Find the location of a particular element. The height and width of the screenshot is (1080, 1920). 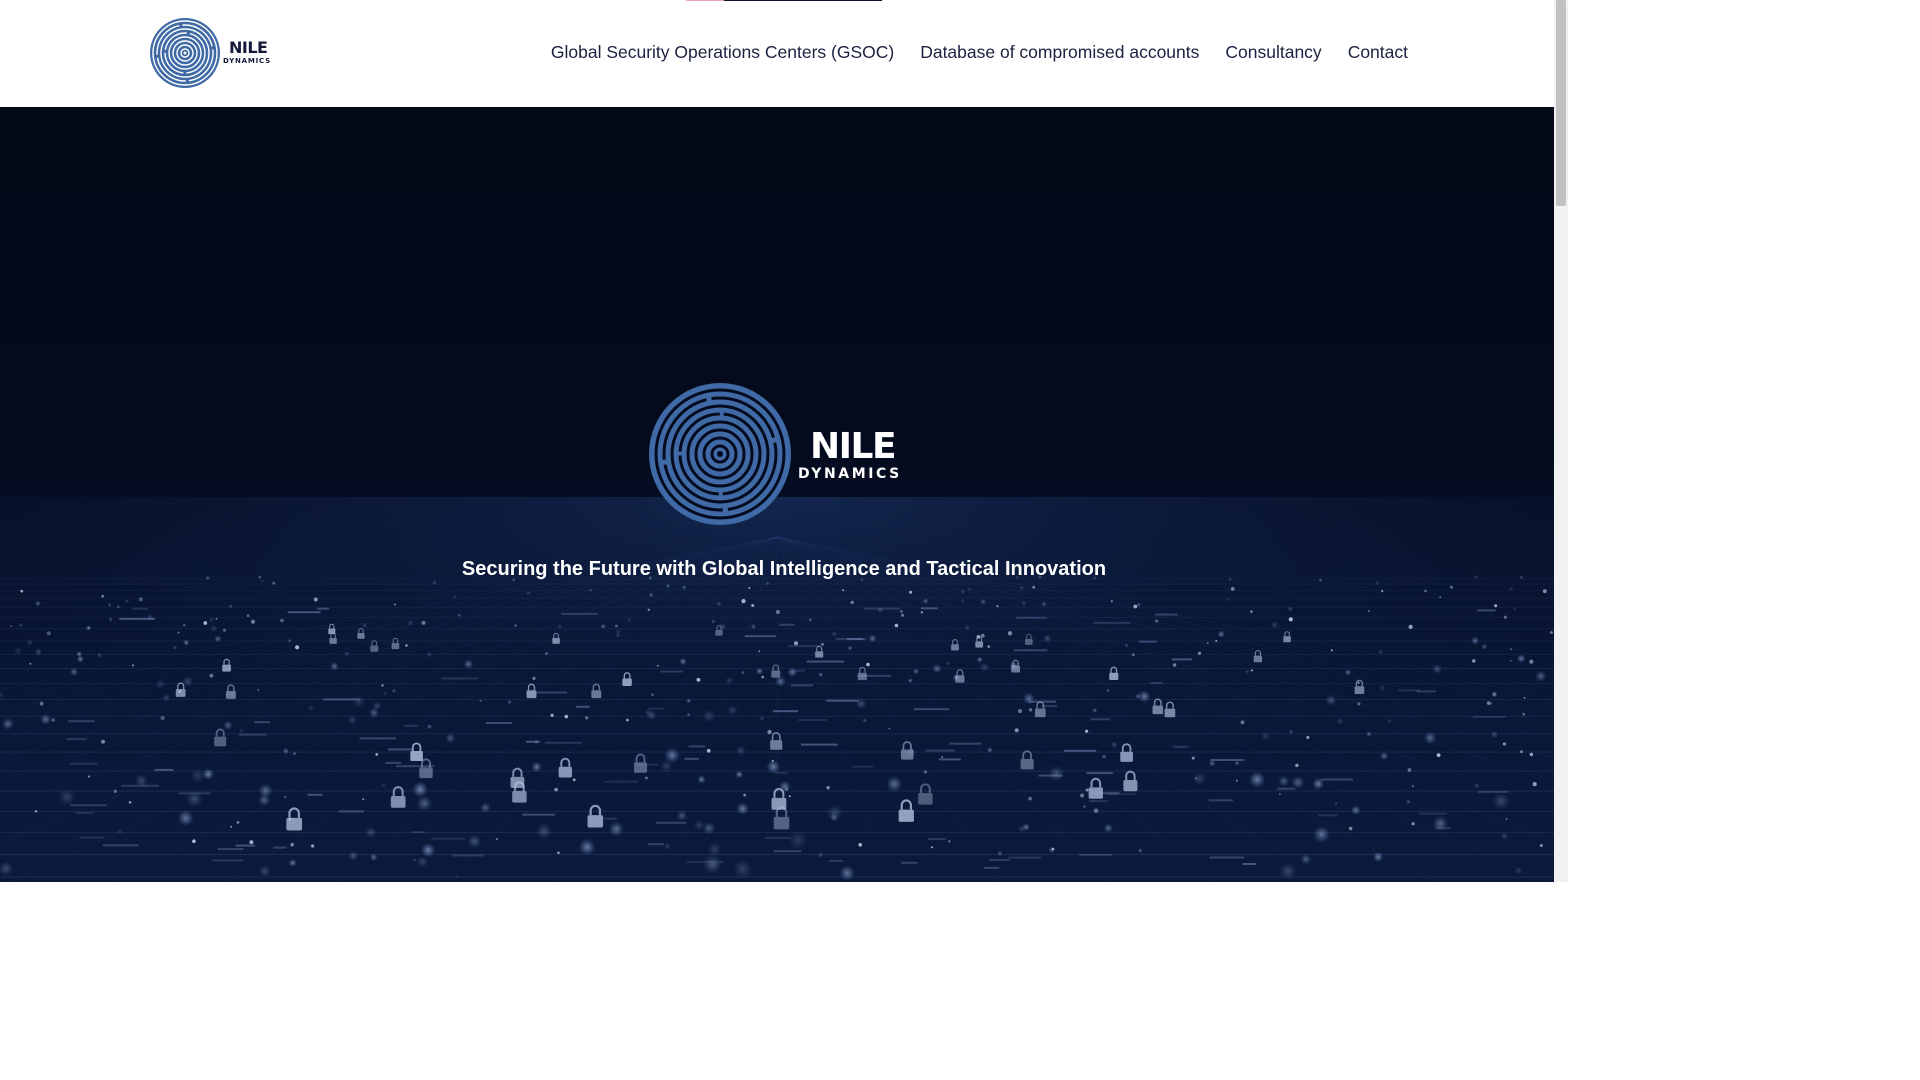

nav-link-contact: Contact is located at coordinates (1378, 52).